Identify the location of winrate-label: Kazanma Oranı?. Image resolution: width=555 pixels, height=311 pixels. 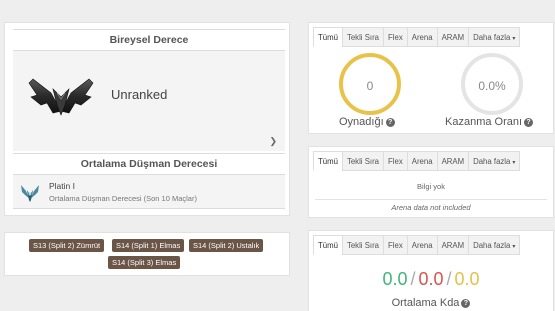
(489, 122).